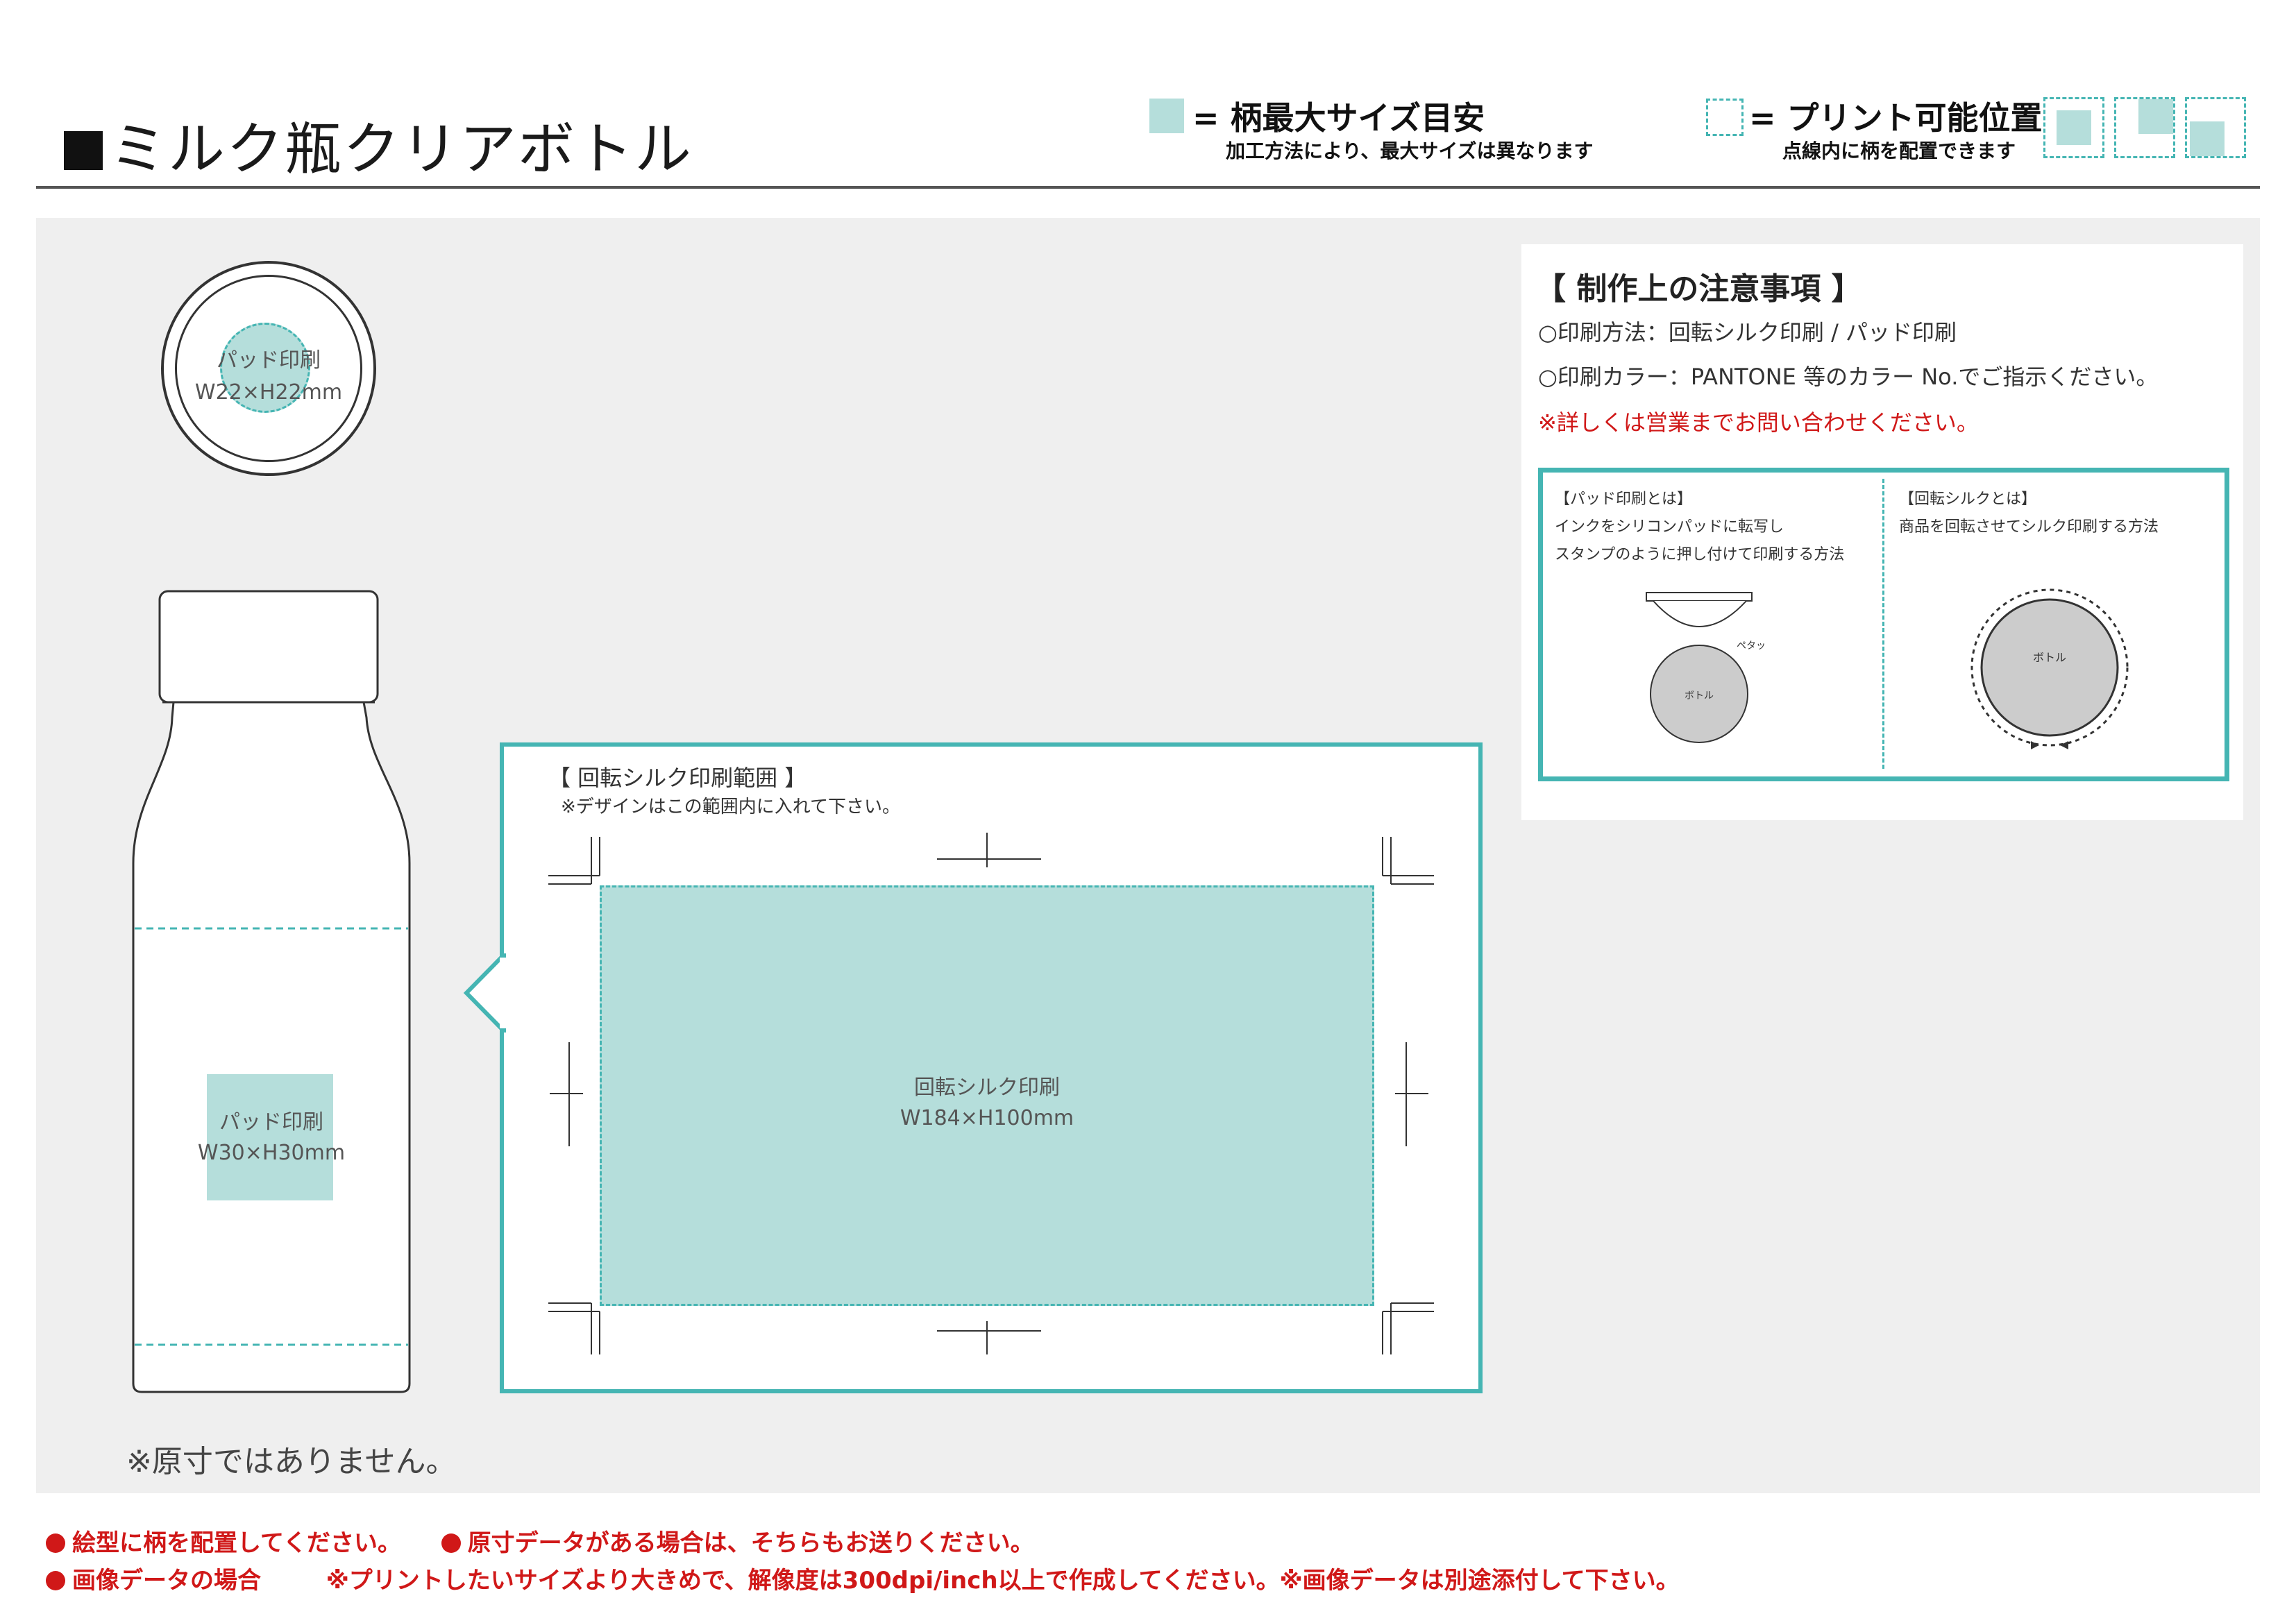 Image resolution: width=2296 pixels, height=1623 pixels. What do you see at coordinates (1849, 377) in the screenshot?
I see `notes-print-color: ○印刷カラー：PANTONE 等のカラー No.でご指示ください。` at bounding box center [1849, 377].